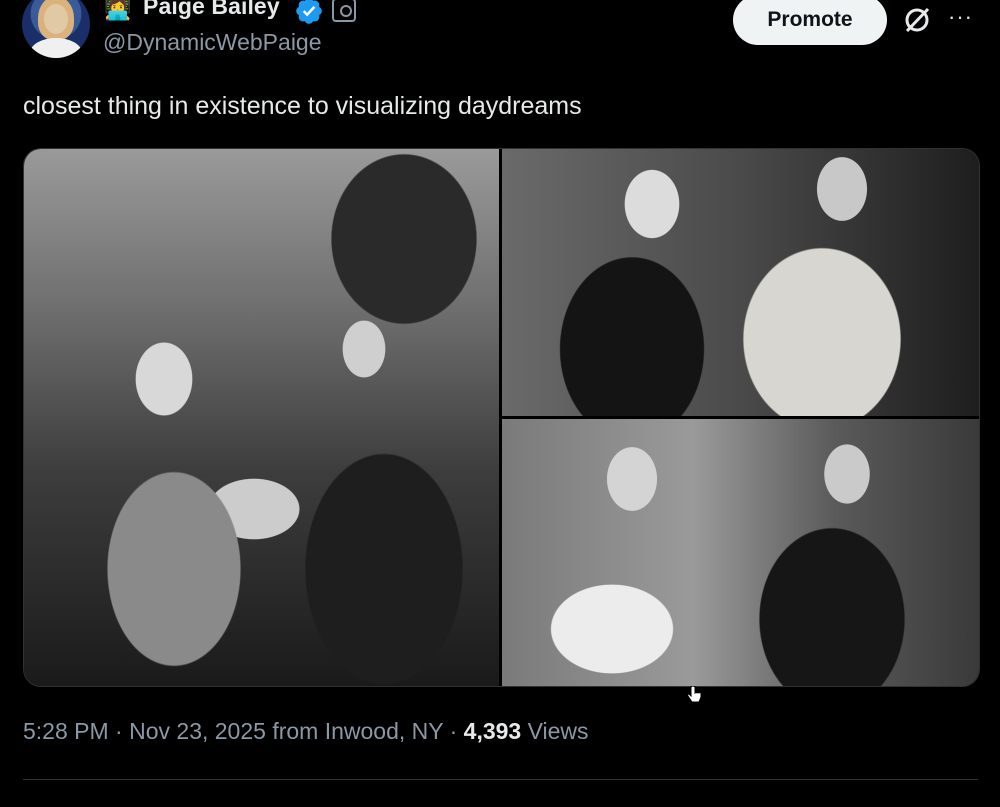 The image size is (1000, 807). Describe the element at coordinates (309, 12) in the screenshot. I see `verified-badge-icon` at that location.